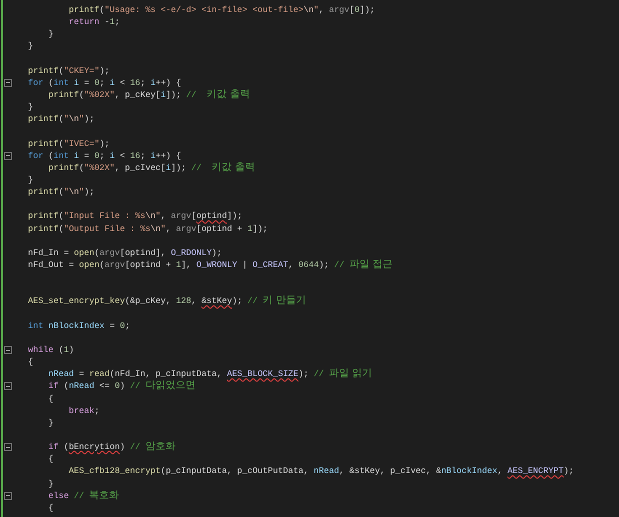 The height and width of the screenshot is (517, 619). I want to click on code-line: printf("Input File : %s\n", argv[optind]);, so click(135, 216).